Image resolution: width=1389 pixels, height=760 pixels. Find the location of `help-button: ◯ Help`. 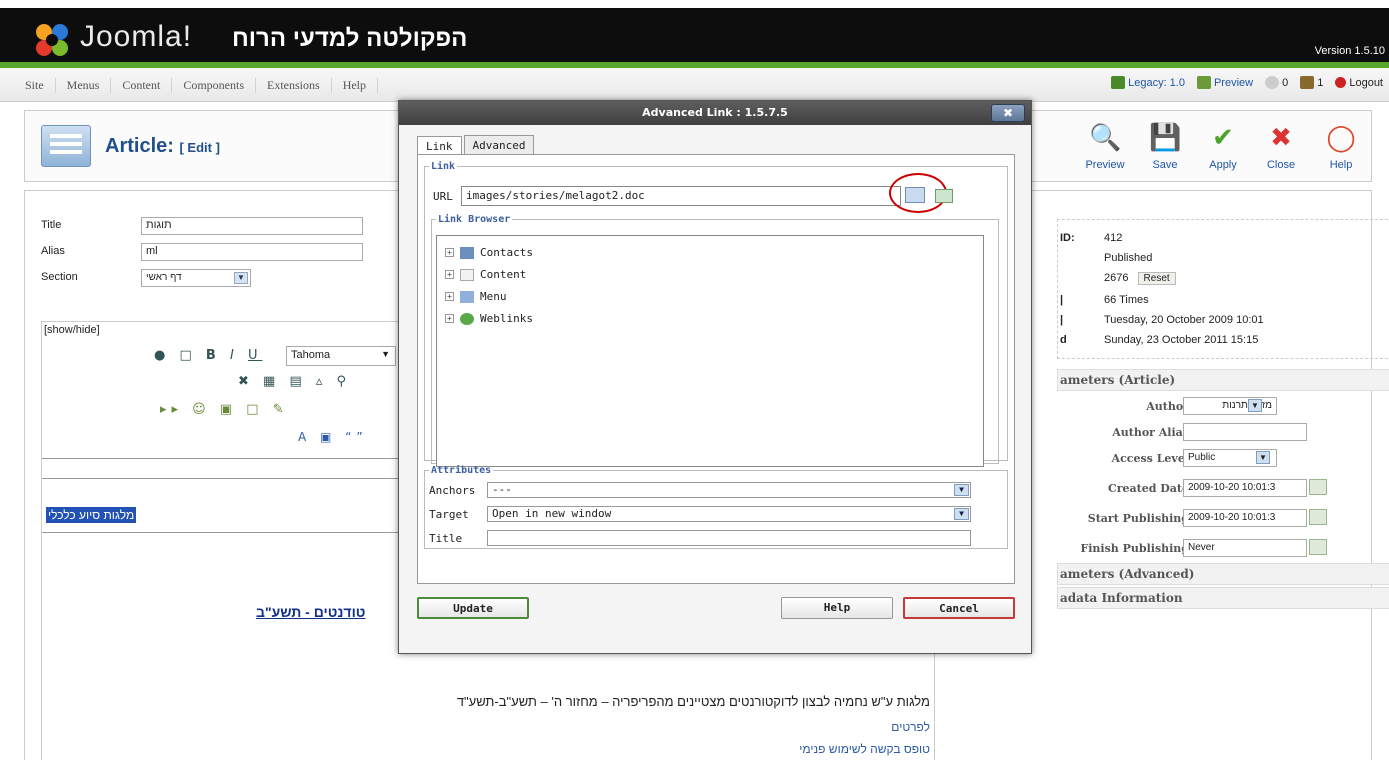

help-button: ◯ Help is located at coordinates (1341, 146).